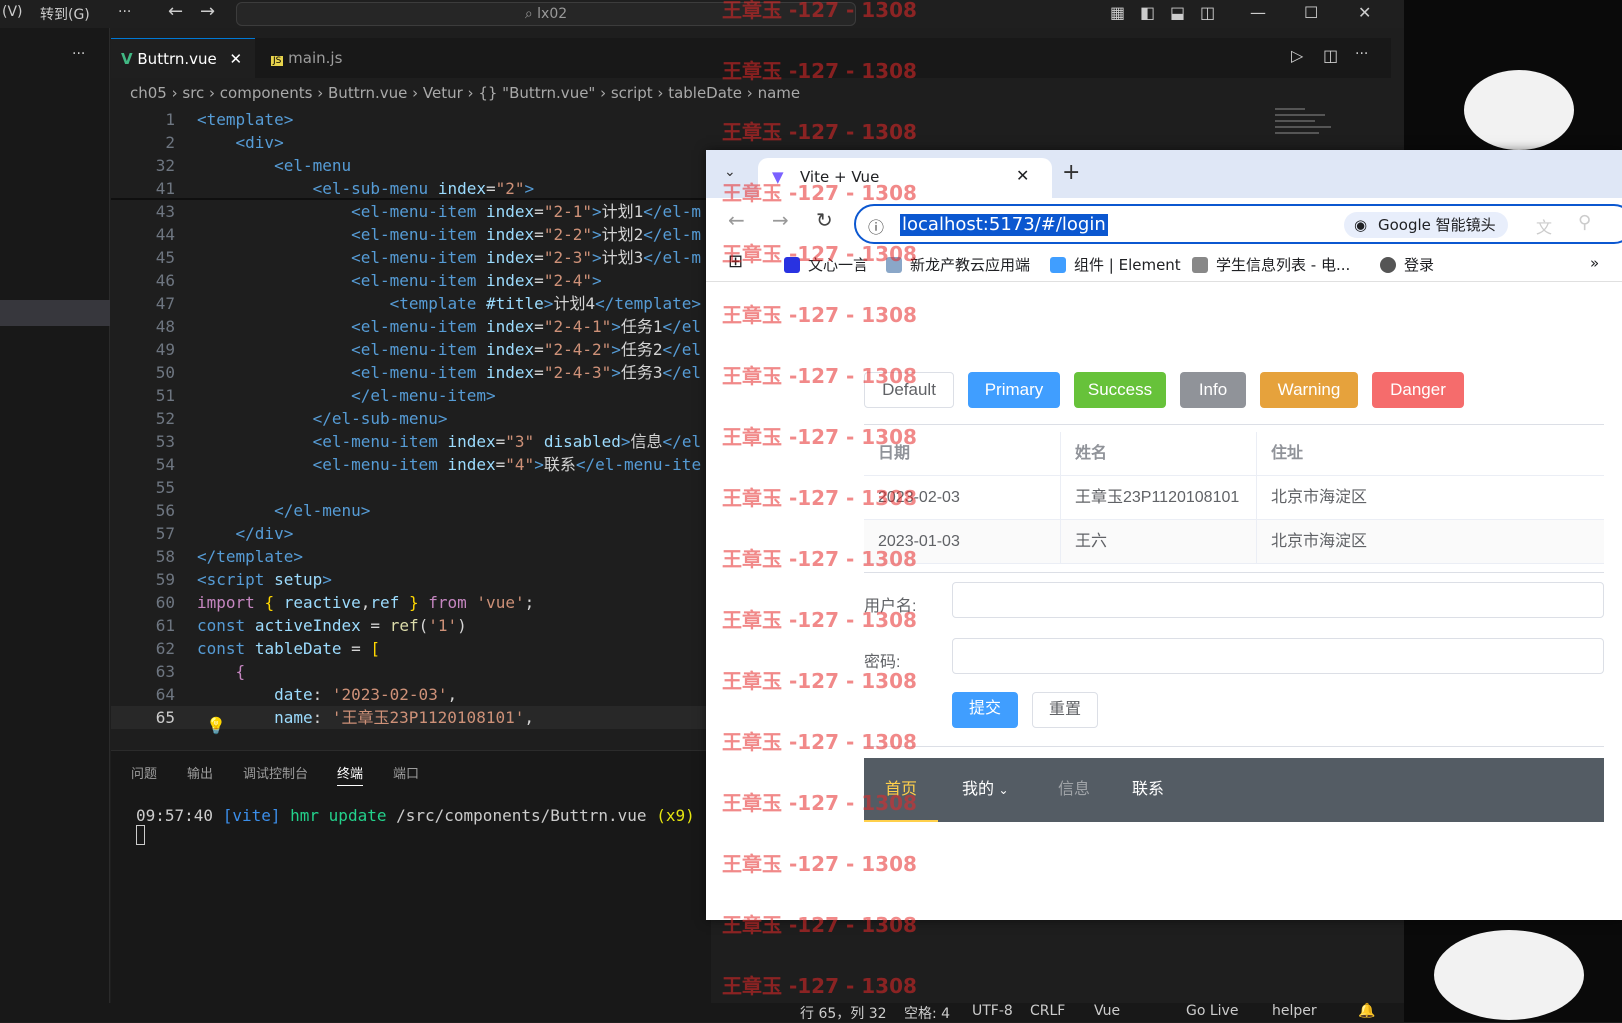 Image resolution: width=1622 pixels, height=1023 pixels. Describe the element at coordinates (183, 58) in the screenshot. I see `tab-buttrn-vue: V Buttrn.vue ✕` at that location.